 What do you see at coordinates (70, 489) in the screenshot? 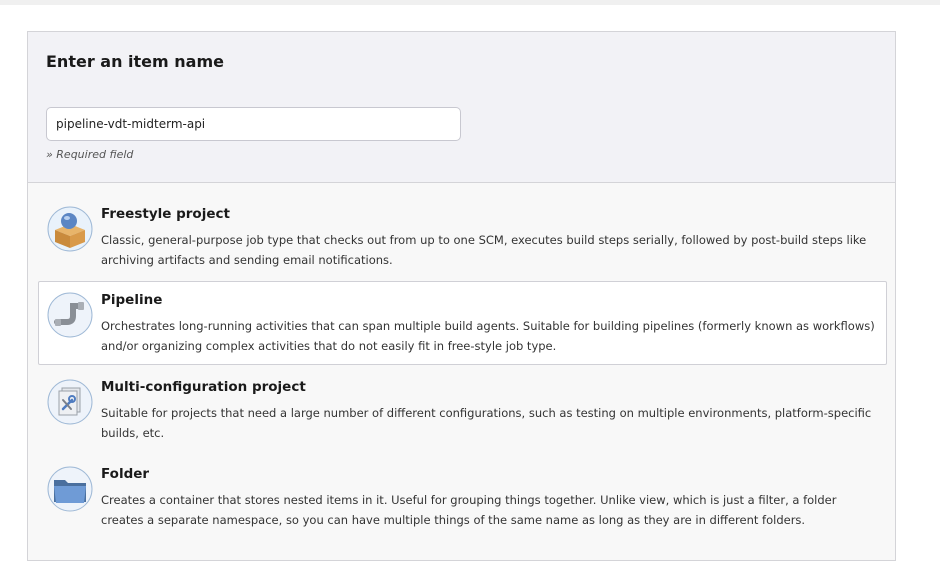
I see `folder-icon` at bounding box center [70, 489].